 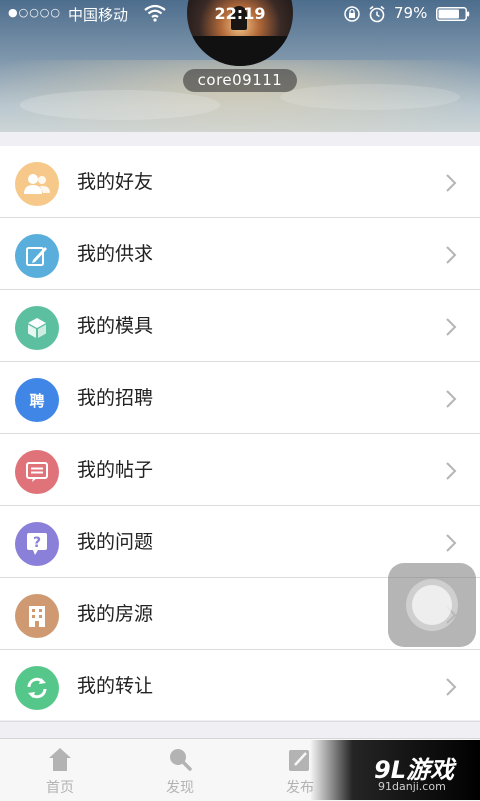 I want to click on menu-item: 我的帖子, so click(x=240, y=470).